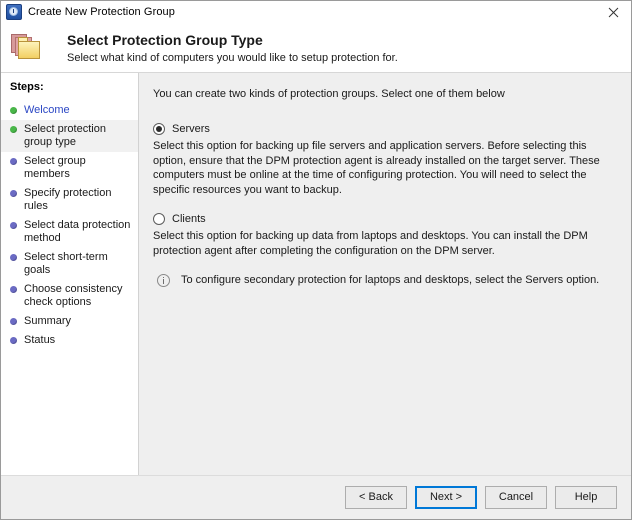 This screenshot has width=632, height=520. What do you see at coordinates (73, 295) in the screenshot?
I see `sidebar-step-label: Choose consistency check options` at bounding box center [73, 295].